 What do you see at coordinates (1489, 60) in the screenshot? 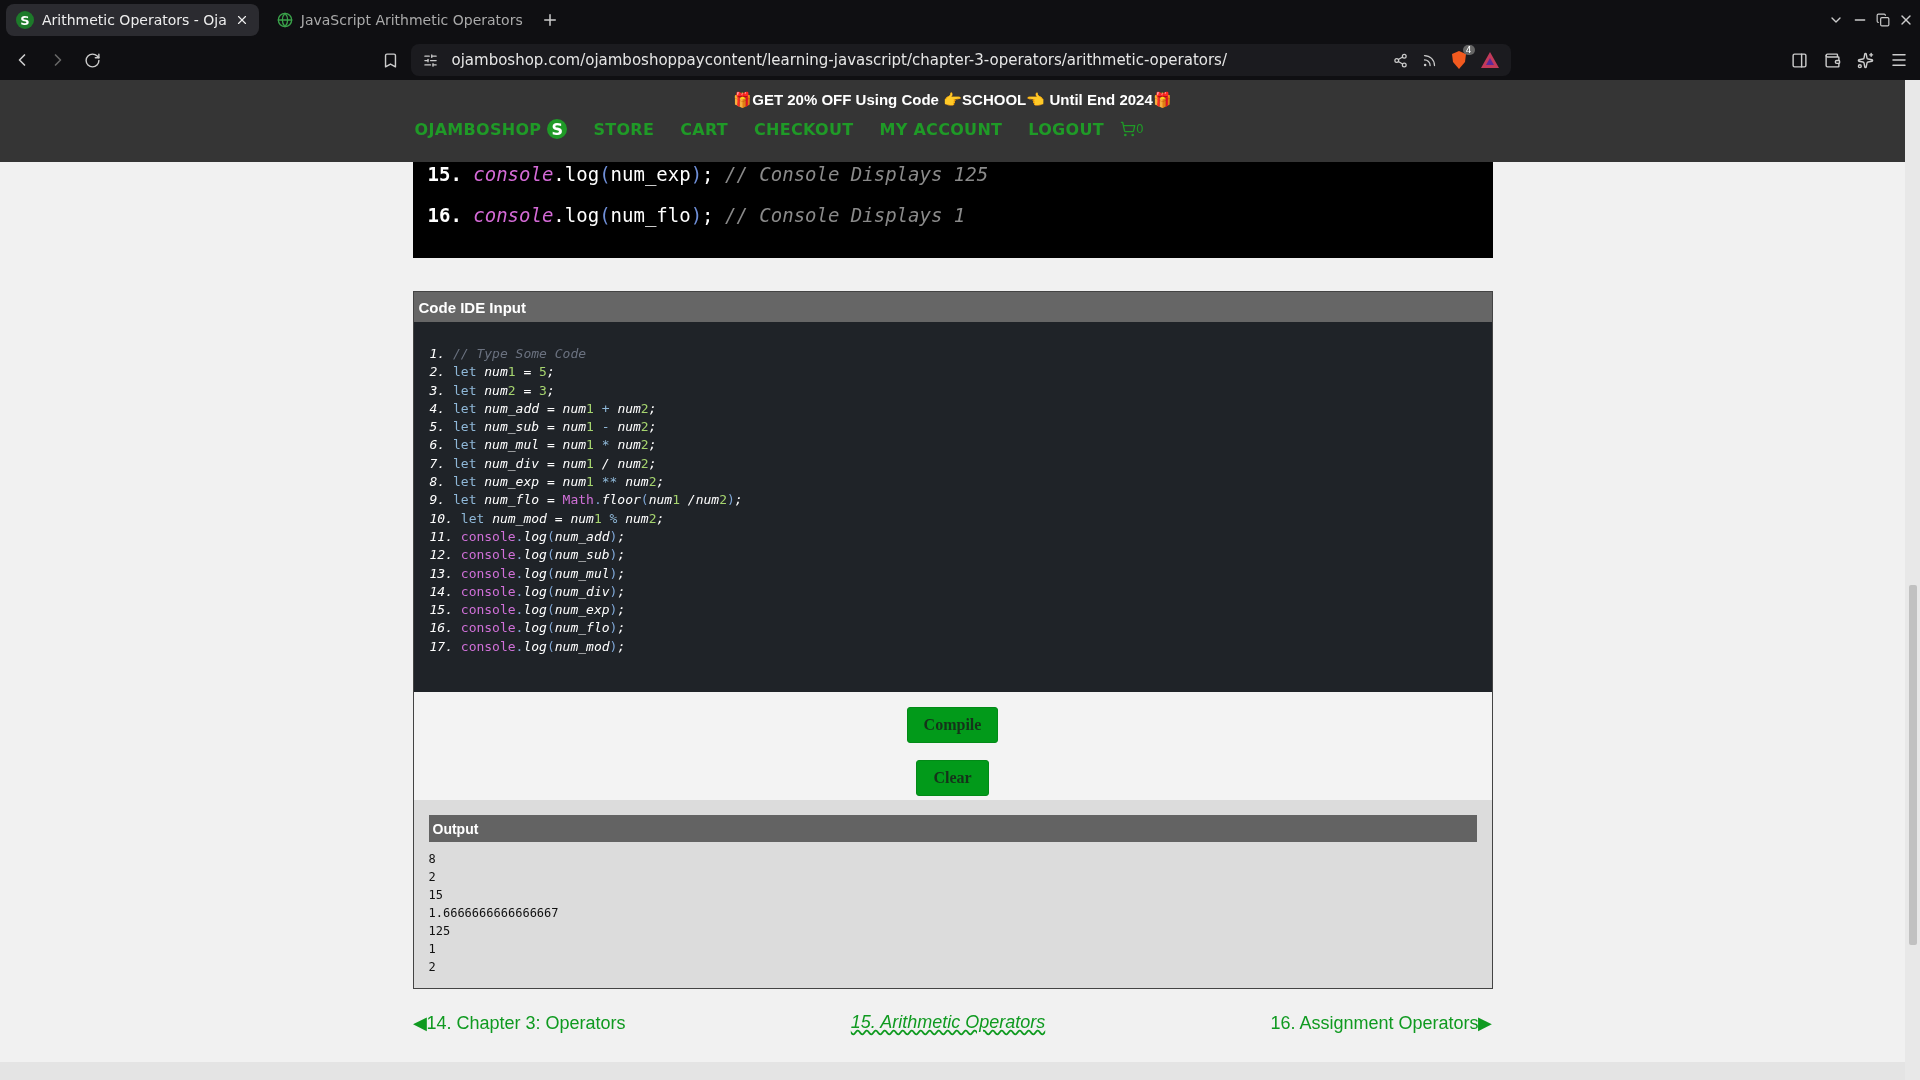
I see `triangle-icon` at bounding box center [1489, 60].